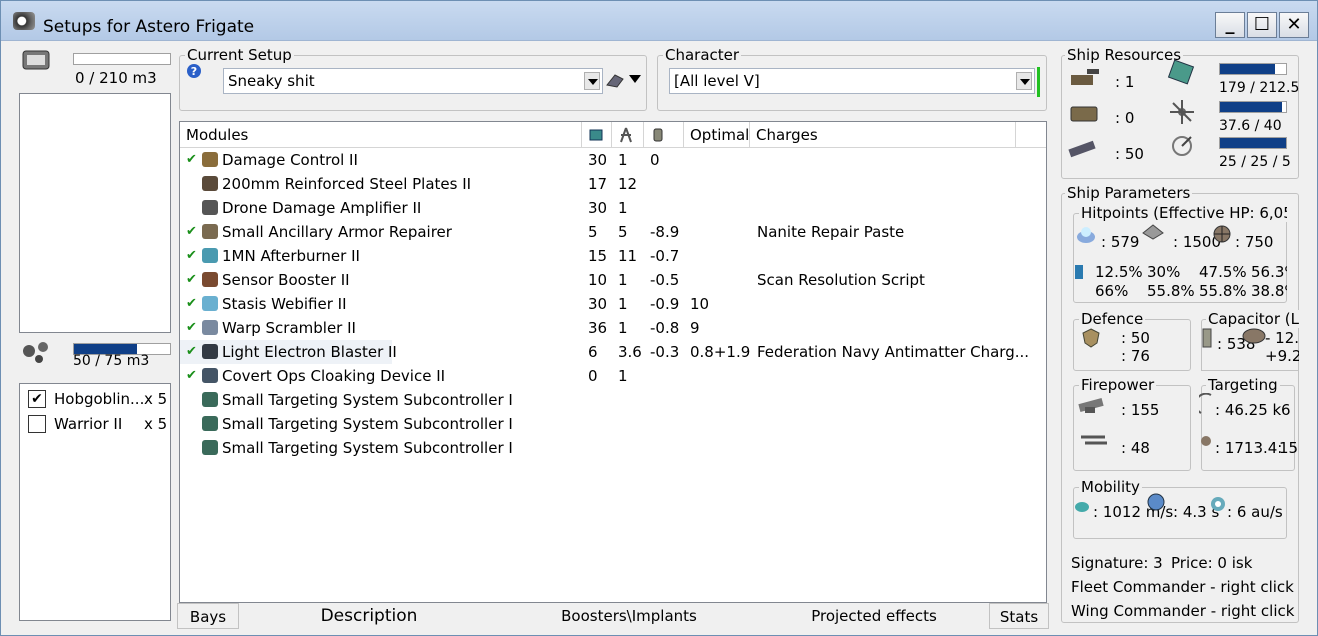  I want to click on header-modules: Modules, so click(381, 135).